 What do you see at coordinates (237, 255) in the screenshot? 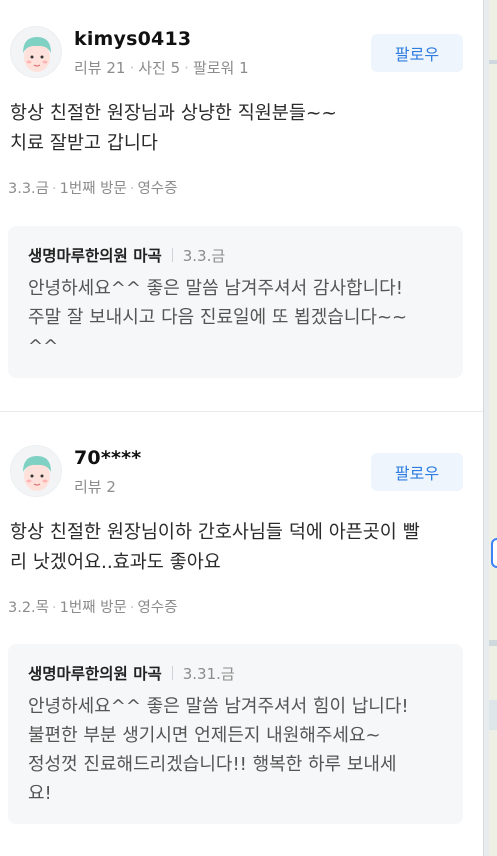
I see `reply-header: 생명마루한의원 마곡 3.3.금` at bounding box center [237, 255].